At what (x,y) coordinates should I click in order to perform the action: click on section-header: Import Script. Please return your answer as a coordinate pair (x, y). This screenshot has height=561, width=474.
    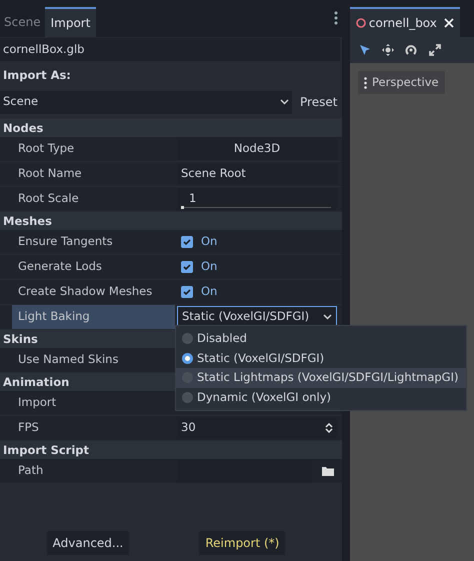
    Looking at the image, I should click on (171, 450).